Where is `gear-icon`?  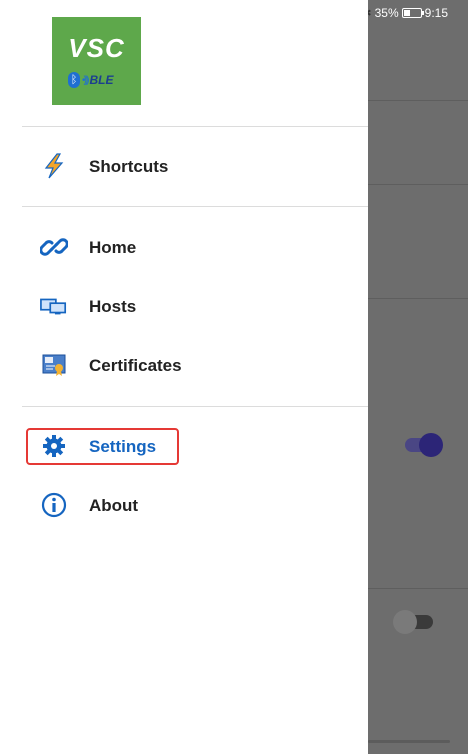
gear-icon is located at coordinates (54, 446).